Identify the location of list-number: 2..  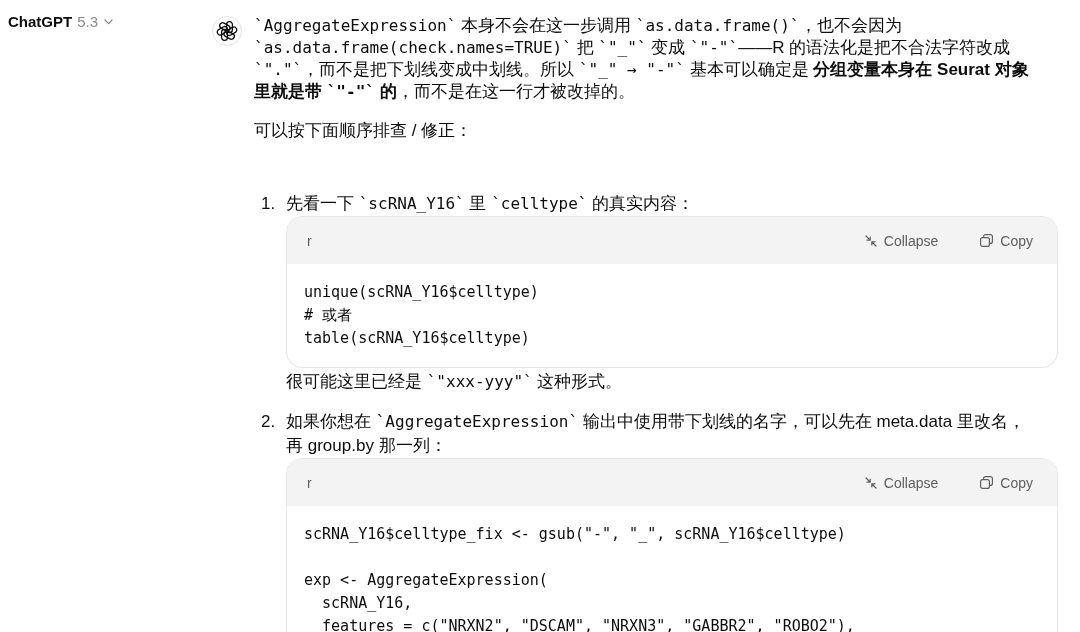
(268, 422).